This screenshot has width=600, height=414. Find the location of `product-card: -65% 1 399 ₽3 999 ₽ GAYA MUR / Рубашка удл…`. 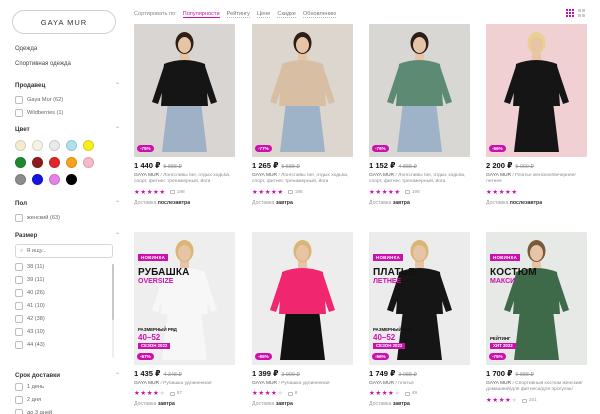

product-card: -65% 1 399 ₽3 999 ₽ GAYA MUR / Рубашка удл… is located at coordinates (302, 319).